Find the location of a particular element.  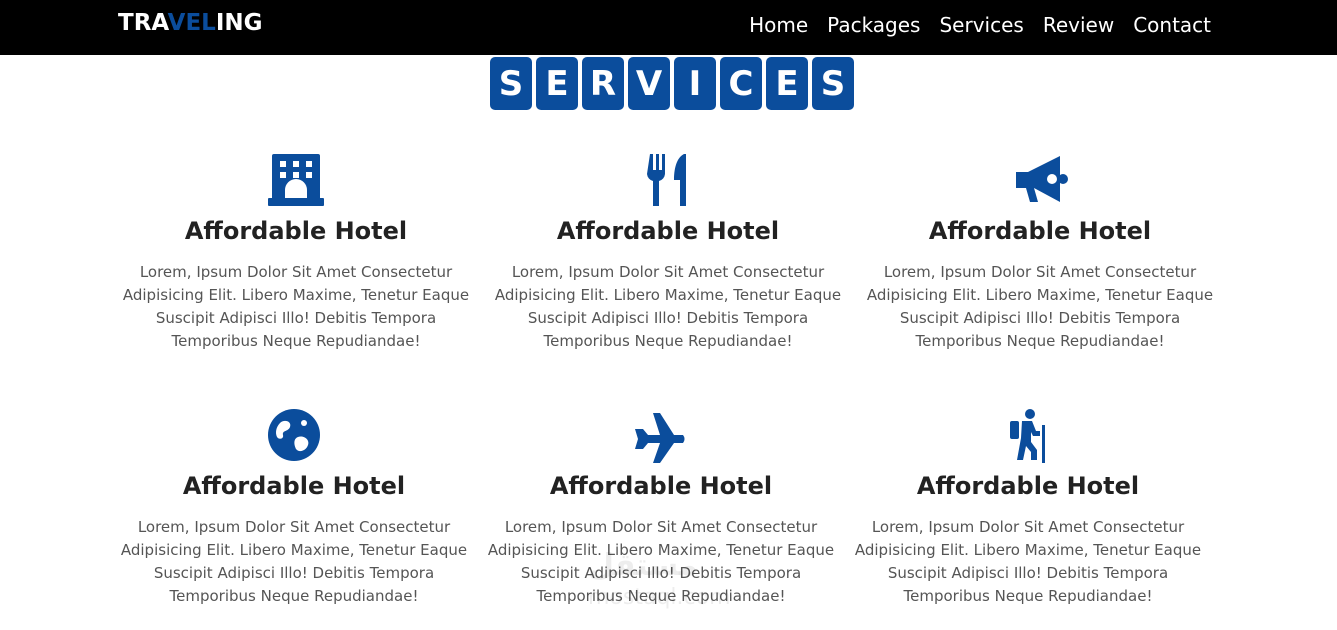

site-logo: TRAVELING is located at coordinates (190, 23).